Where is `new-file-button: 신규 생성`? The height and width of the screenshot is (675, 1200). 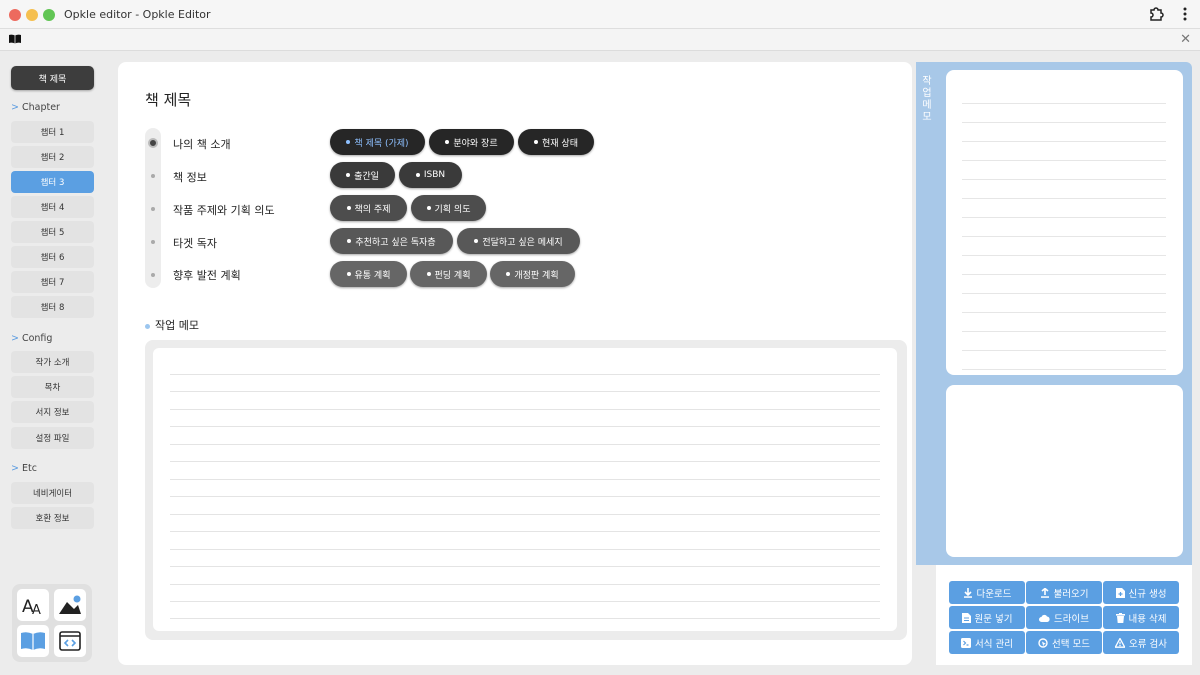
new-file-button: 신규 생성 is located at coordinates (1141, 592).